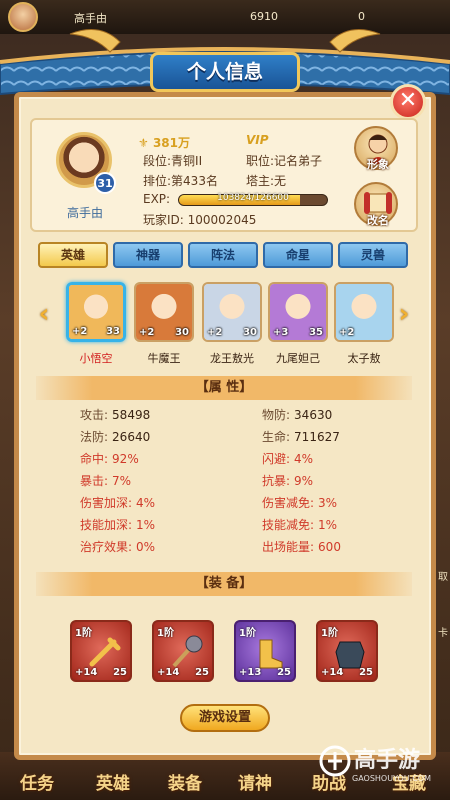 Image resolution: width=450 pixels, height=800 pixels. I want to click on game-settings-button: 游戏设置, so click(225, 718).